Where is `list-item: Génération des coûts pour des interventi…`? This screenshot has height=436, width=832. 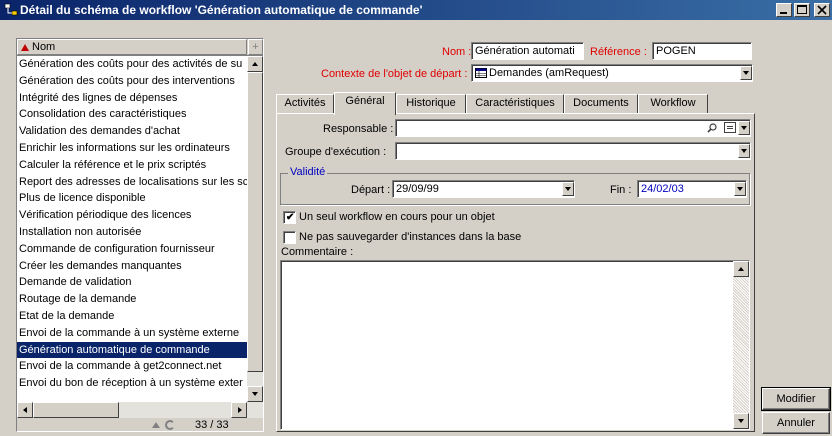
list-item: Génération des coûts pour des interventi… is located at coordinates (132, 81).